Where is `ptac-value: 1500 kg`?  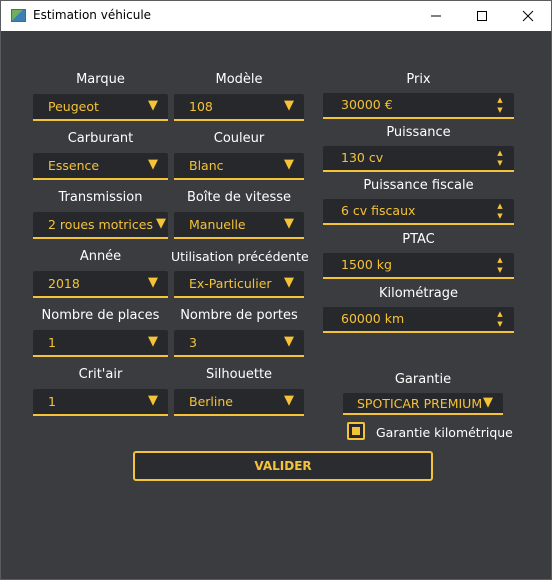 ptac-value: 1500 kg is located at coordinates (366, 264).